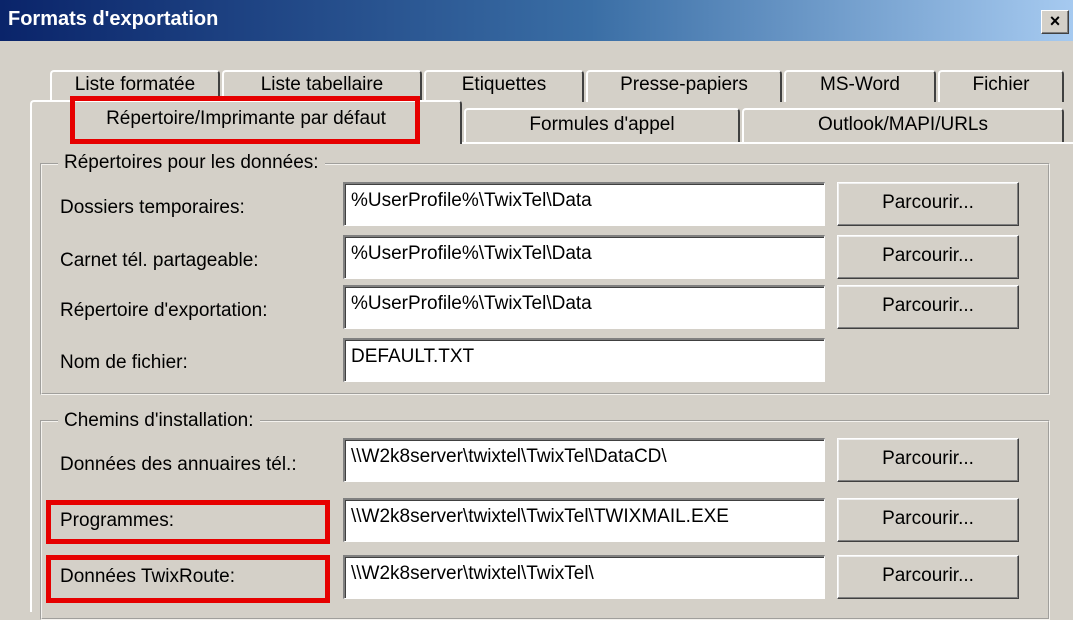 This screenshot has width=1073, height=620. Describe the element at coordinates (159, 421) in the screenshot. I see `install-paths-title: Chemins d'installation:` at that location.